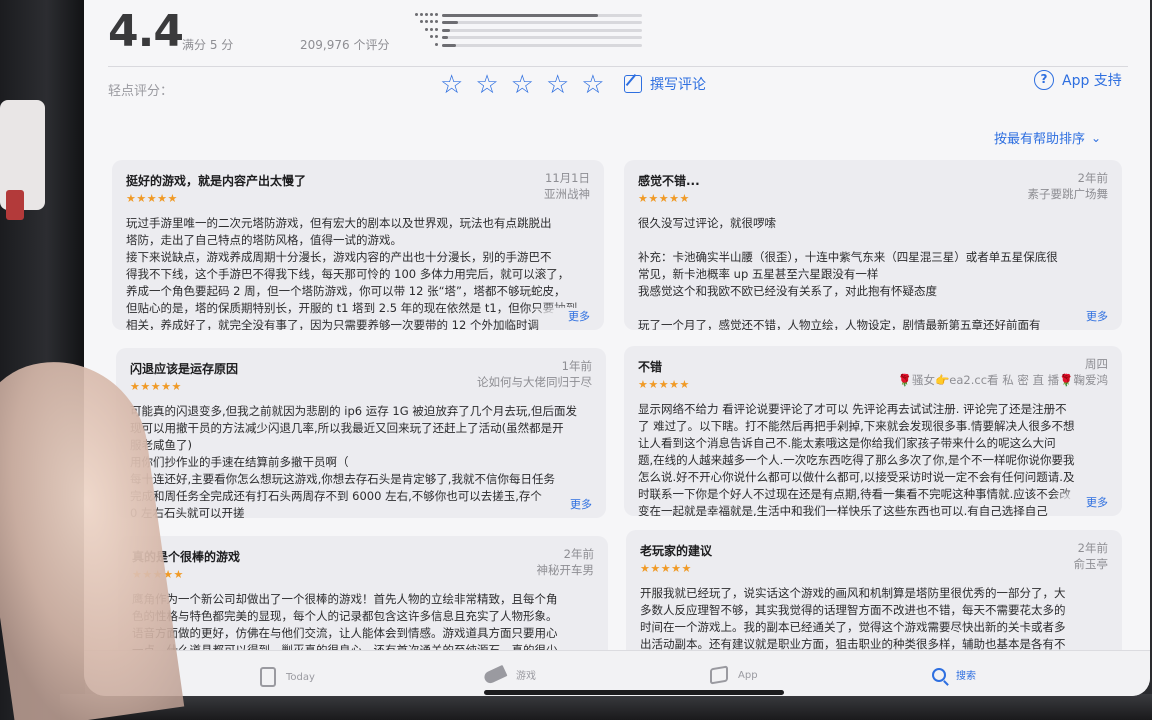 The width and height of the screenshot is (1152, 720). Describe the element at coordinates (509, 674) in the screenshot. I see `tab-games: 游戏` at that location.